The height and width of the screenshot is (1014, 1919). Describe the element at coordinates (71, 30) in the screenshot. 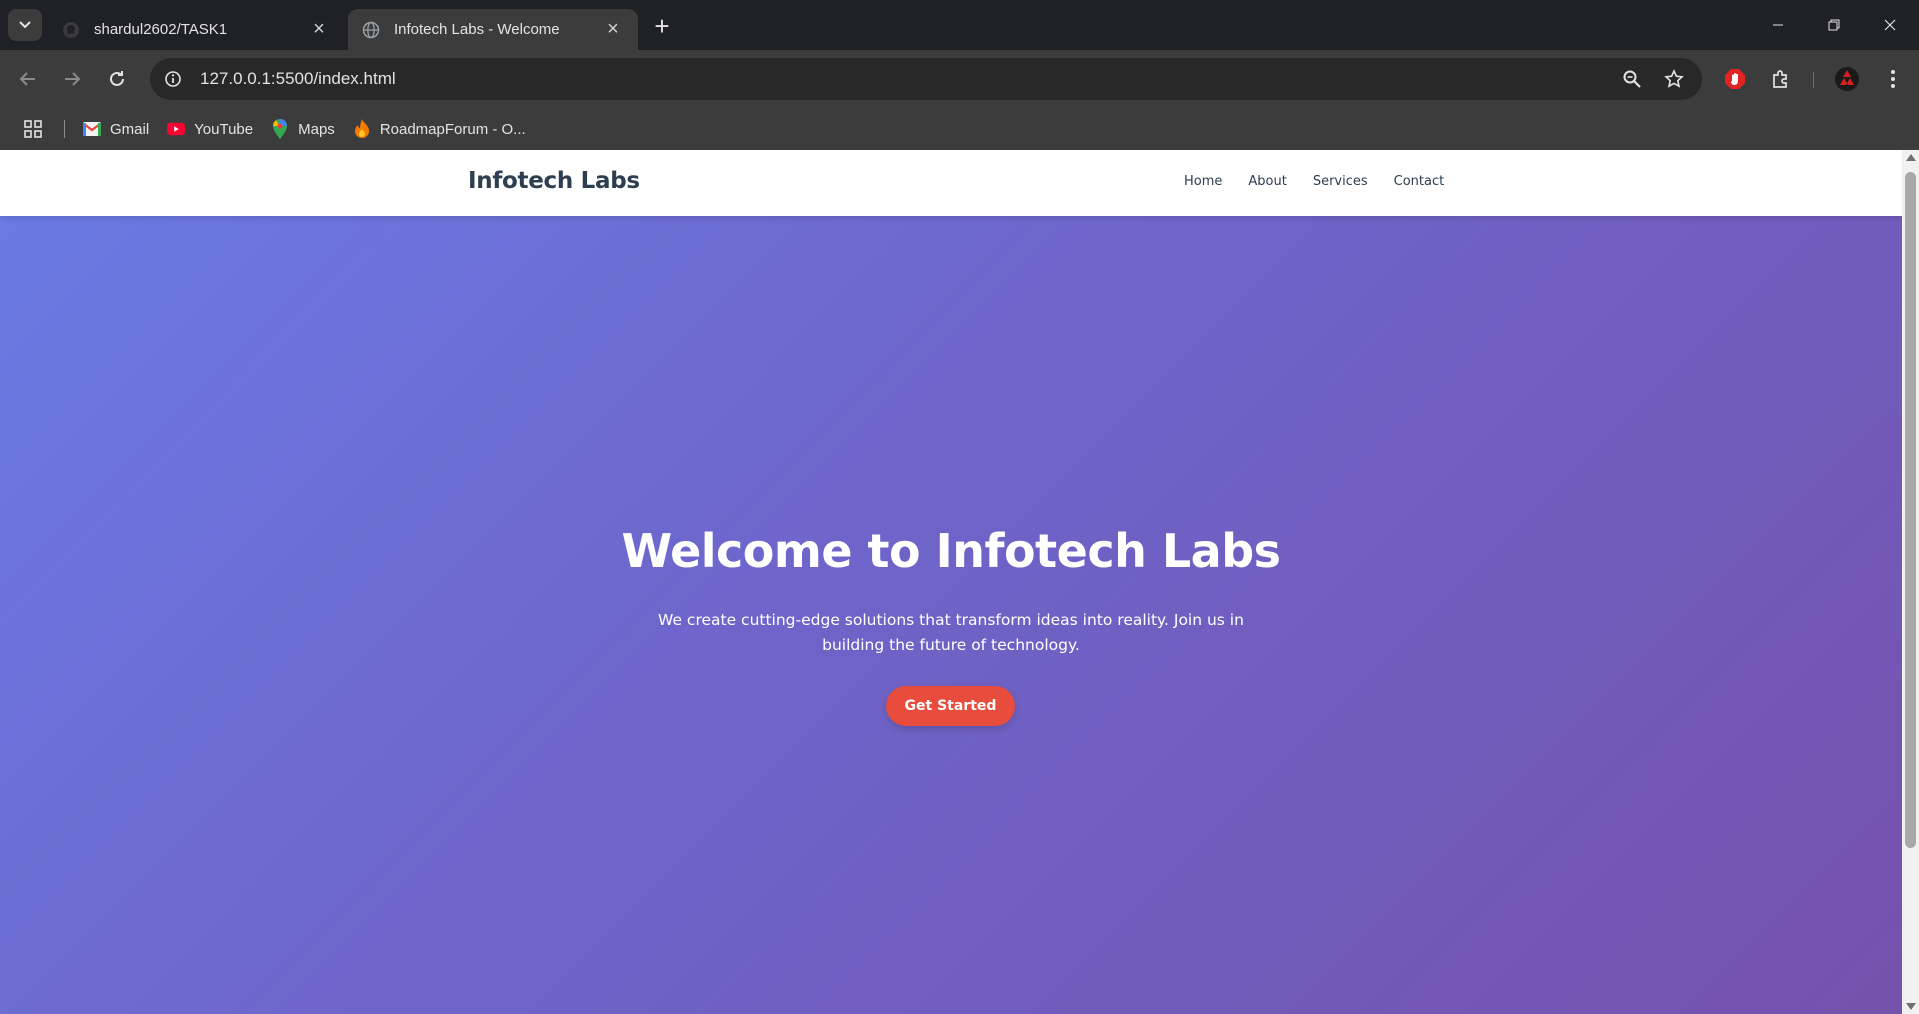

I see `github-icon` at that location.